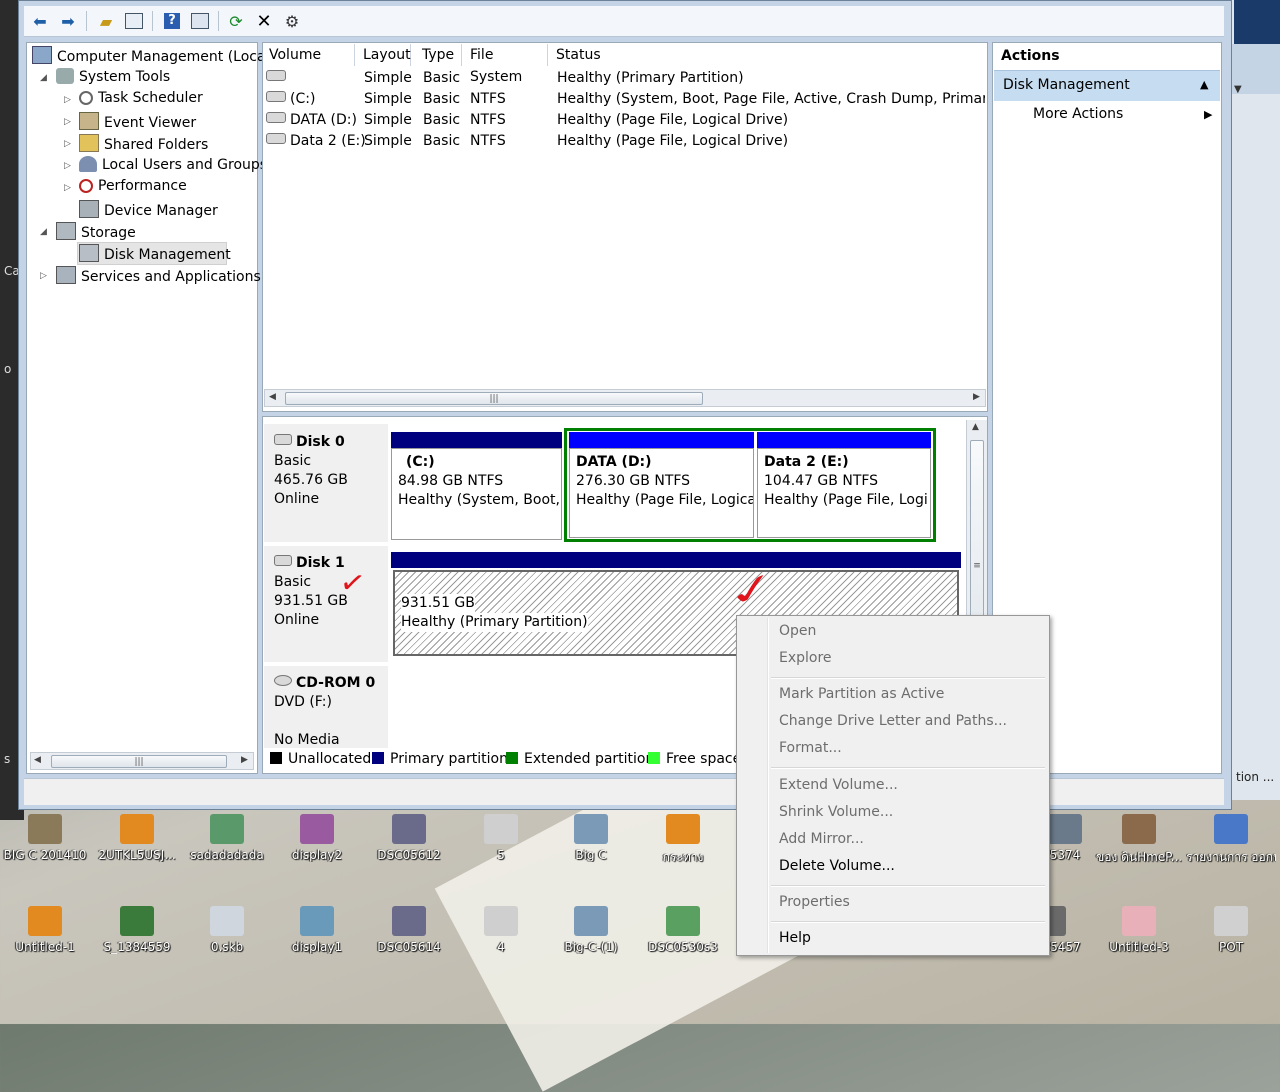  I want to click on actions-title: Actions, so click(1030, 56).